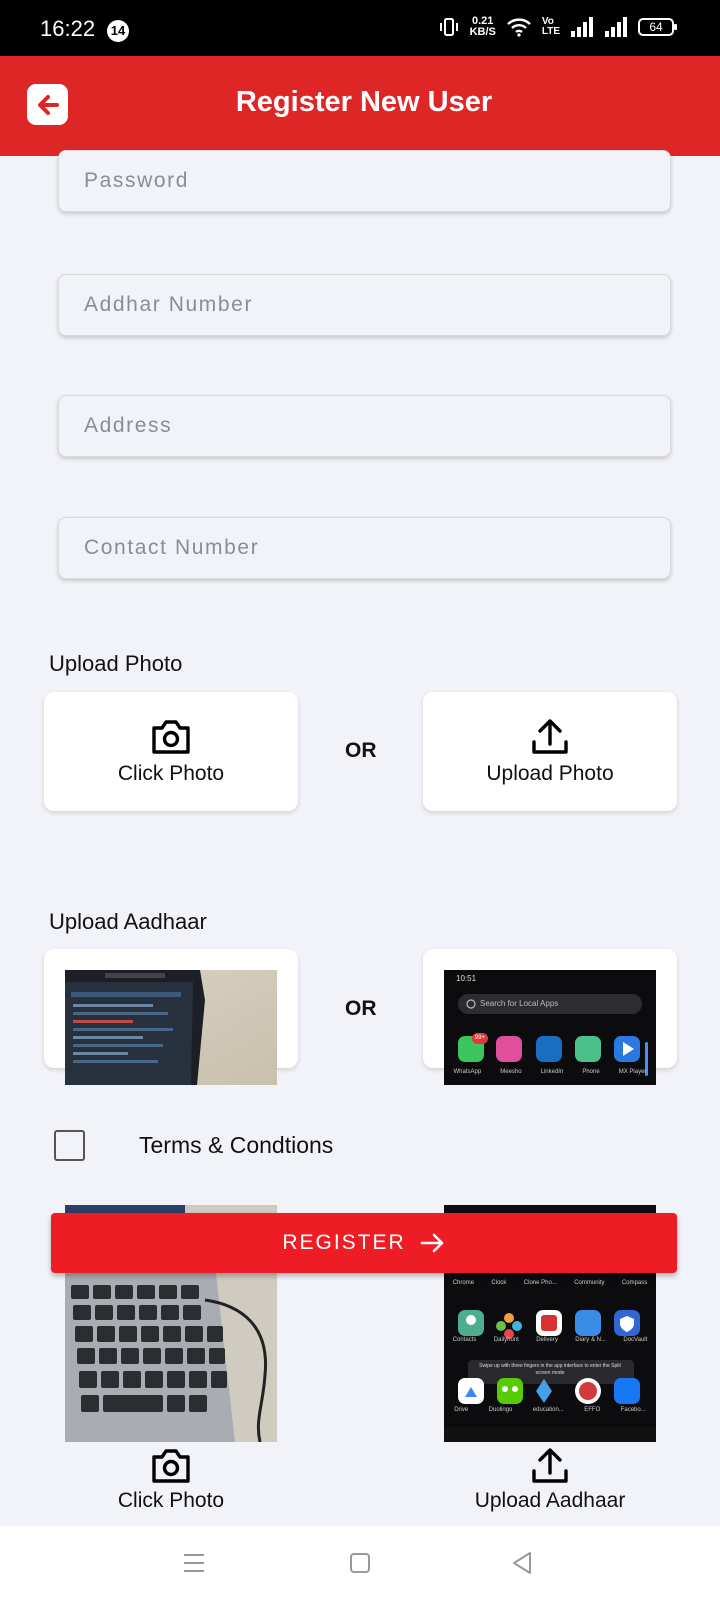 Image resolution: width=720 pixels, height=1600 pixels. I want to click on thumb-app-label: Delivery, so click(547, 1340).